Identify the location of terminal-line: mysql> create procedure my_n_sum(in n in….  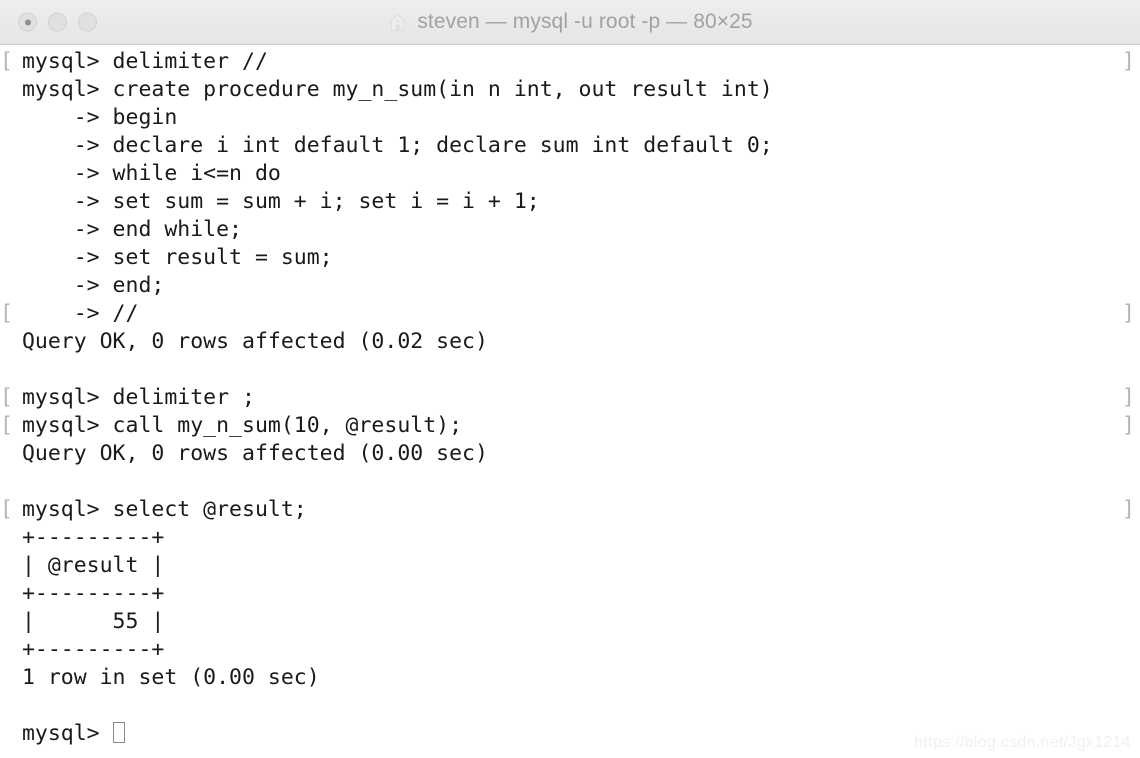
(570, 90).